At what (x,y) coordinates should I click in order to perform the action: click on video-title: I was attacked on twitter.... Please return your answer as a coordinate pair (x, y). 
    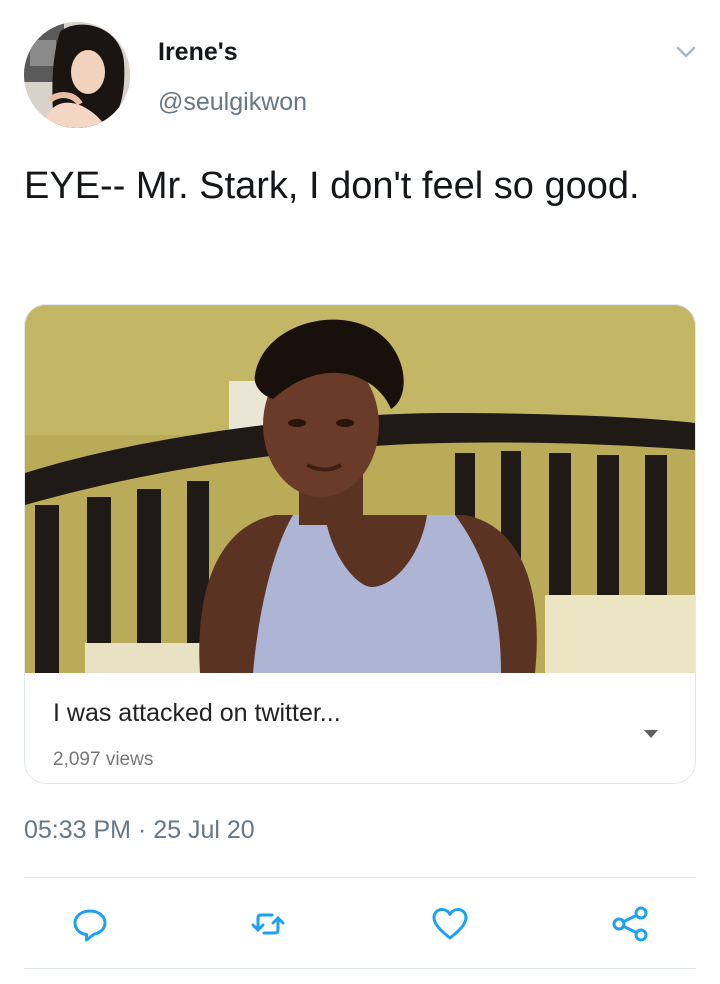
    Looking at the image, I should click on (197, 713).